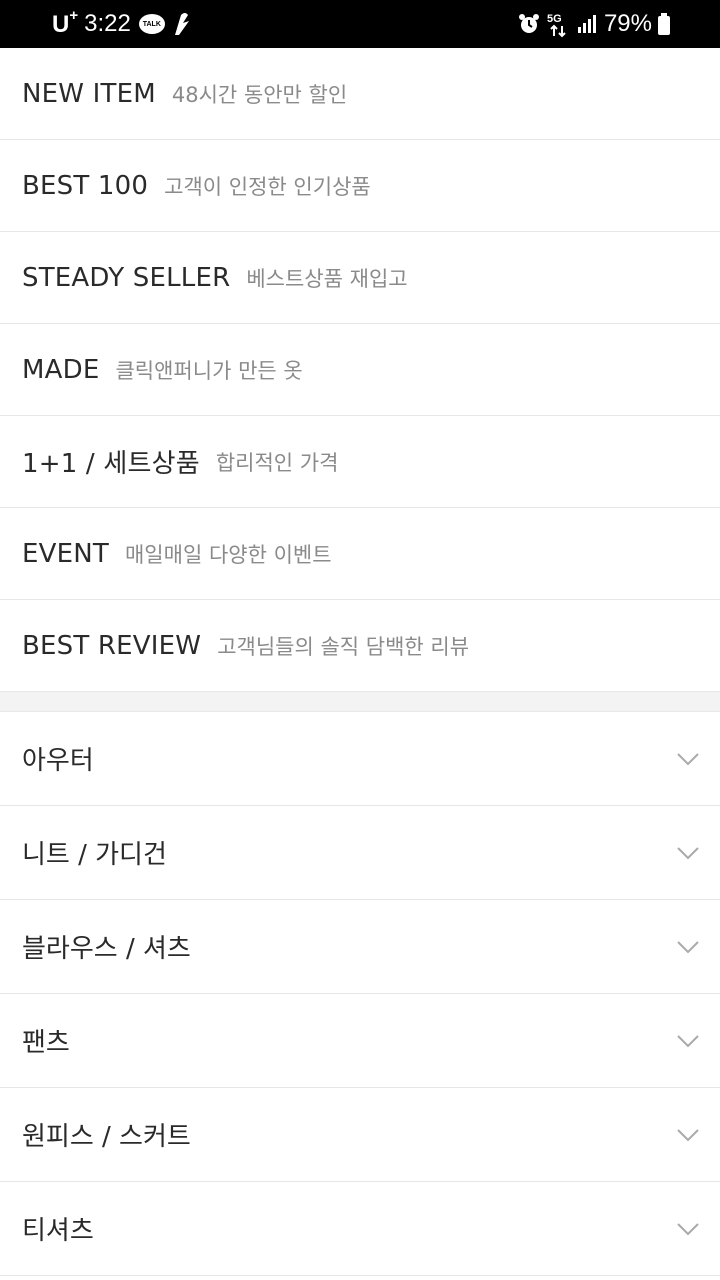  I want to click on category-item-pants: 팬츠, so click(360, 1041).